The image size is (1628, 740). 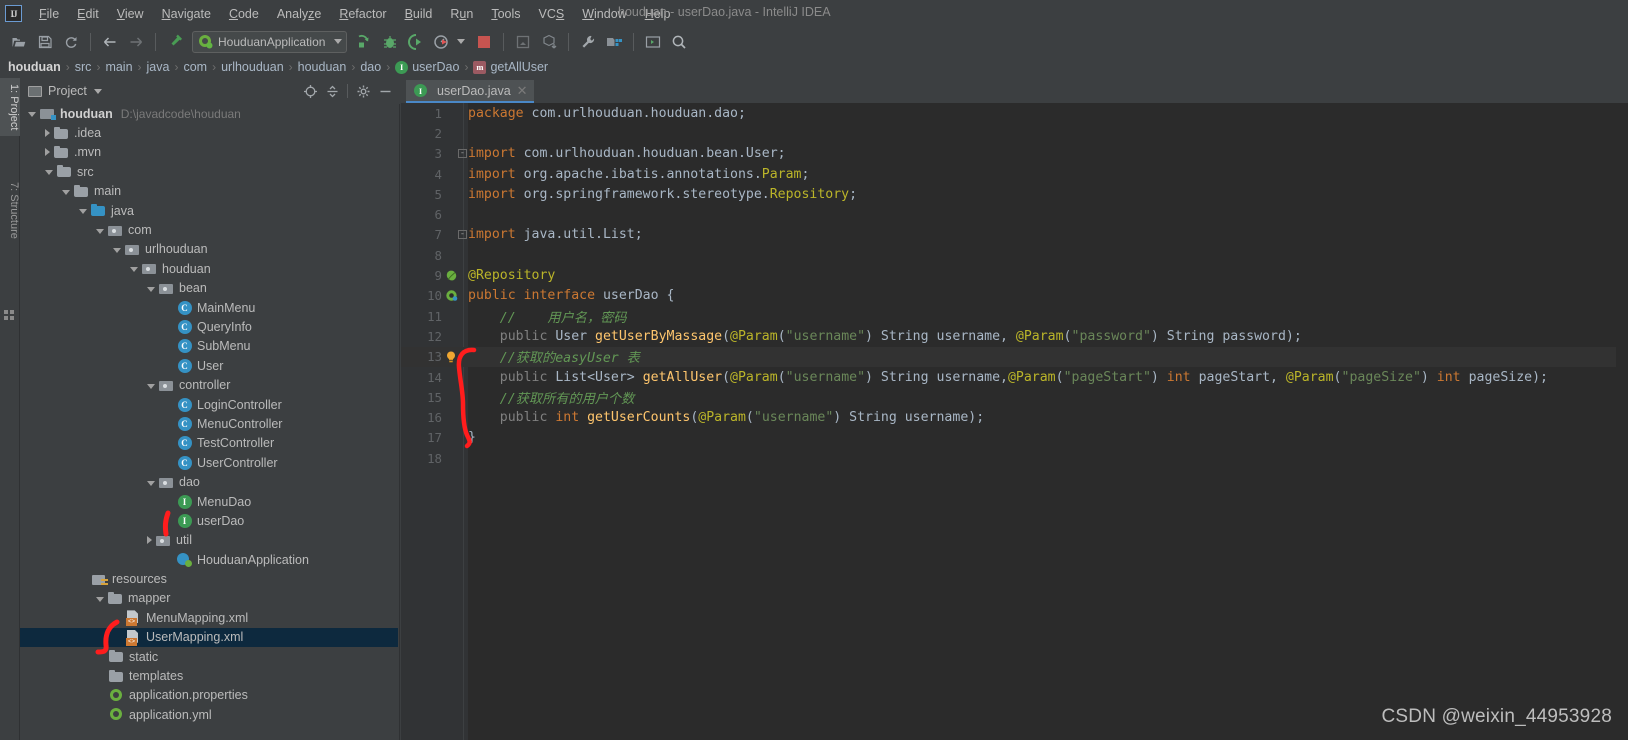 I want to click on tool-window-grid-icon, so click(x=9, y=315).